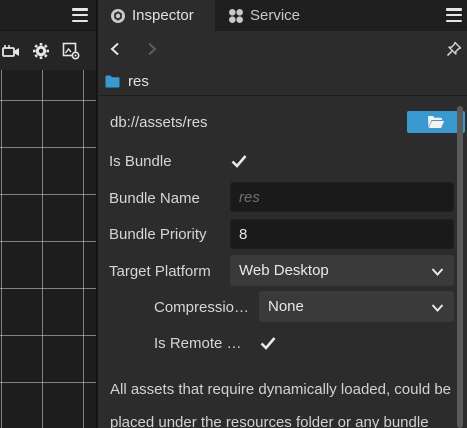 The image size is (467, 428). Describe the element at coordinates (163, 15) in the screenshot. I see `tab-inspector-label: Inspector` at that location.